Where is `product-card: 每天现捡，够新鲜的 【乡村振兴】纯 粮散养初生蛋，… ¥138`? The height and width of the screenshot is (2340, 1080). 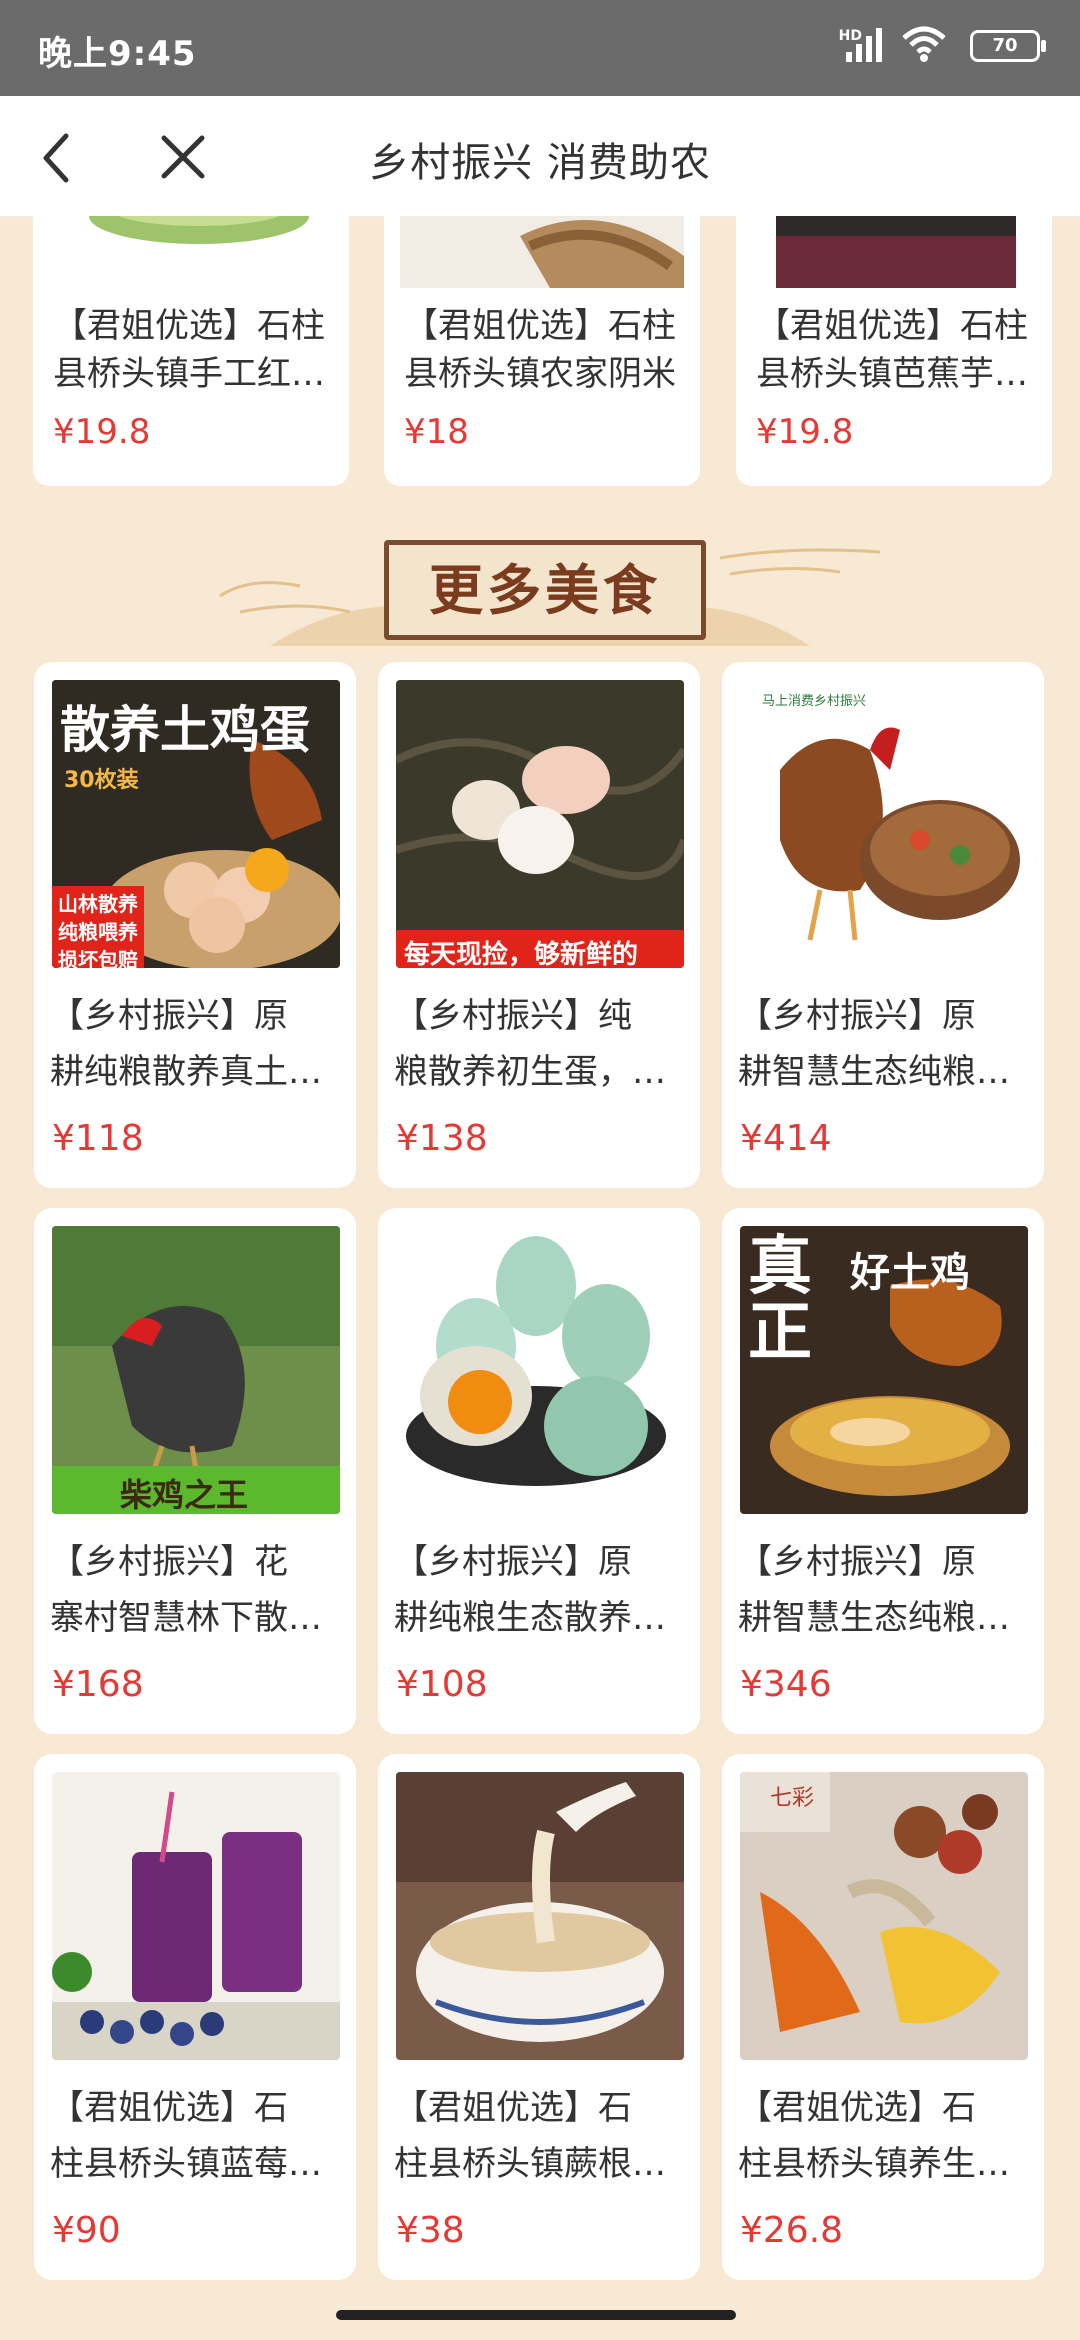
product-card: 每天现捡，够新鲜的 【乡村振兴】纯 粮散养初生蛋，… ¥138 is located at coordinates (539, 925).